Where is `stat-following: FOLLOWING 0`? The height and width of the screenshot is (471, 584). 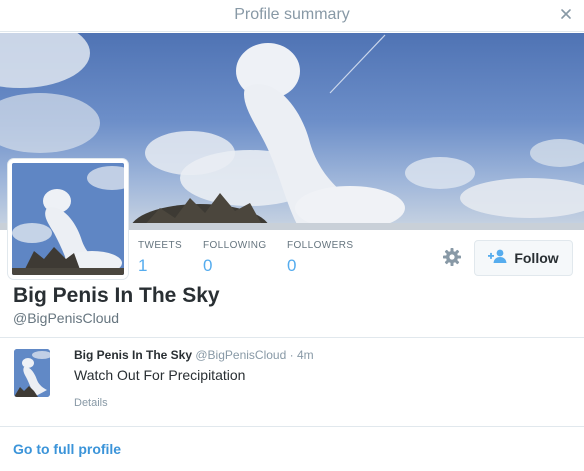 stat-following: FOLLOWING 0 is located at coordinates (235, 258).